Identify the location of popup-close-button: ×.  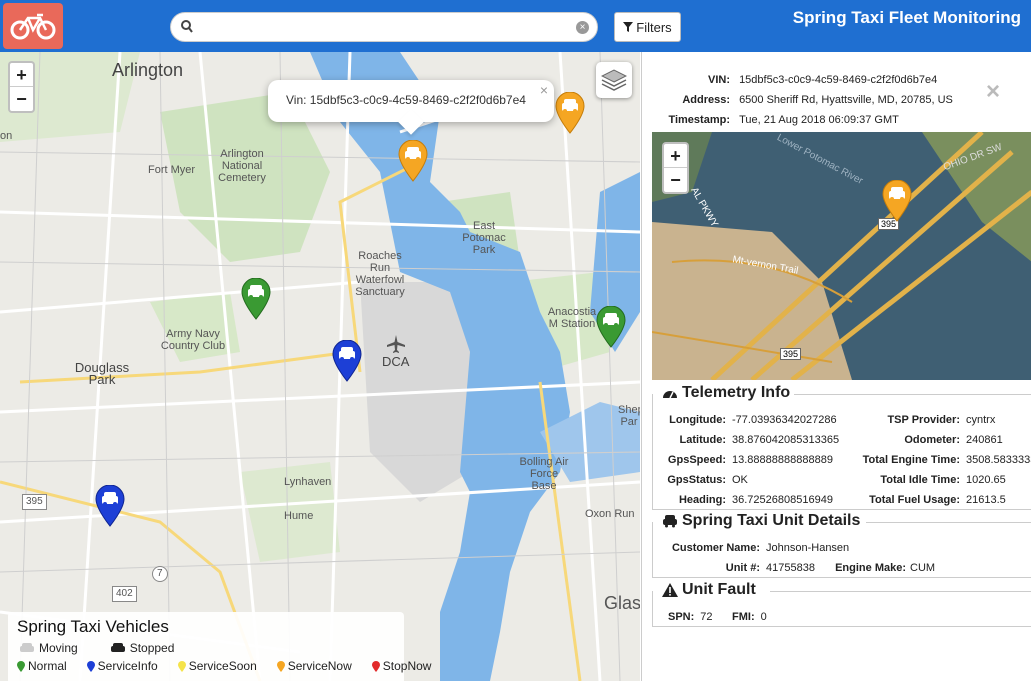
(544, 90).